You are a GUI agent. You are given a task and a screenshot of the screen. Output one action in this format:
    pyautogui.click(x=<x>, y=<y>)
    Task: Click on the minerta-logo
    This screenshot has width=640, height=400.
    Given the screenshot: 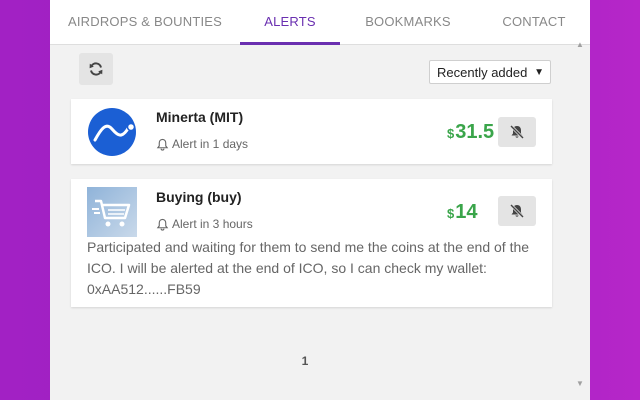 What is the action you would take?
    pyautogui.click(x=112, y=132)
    